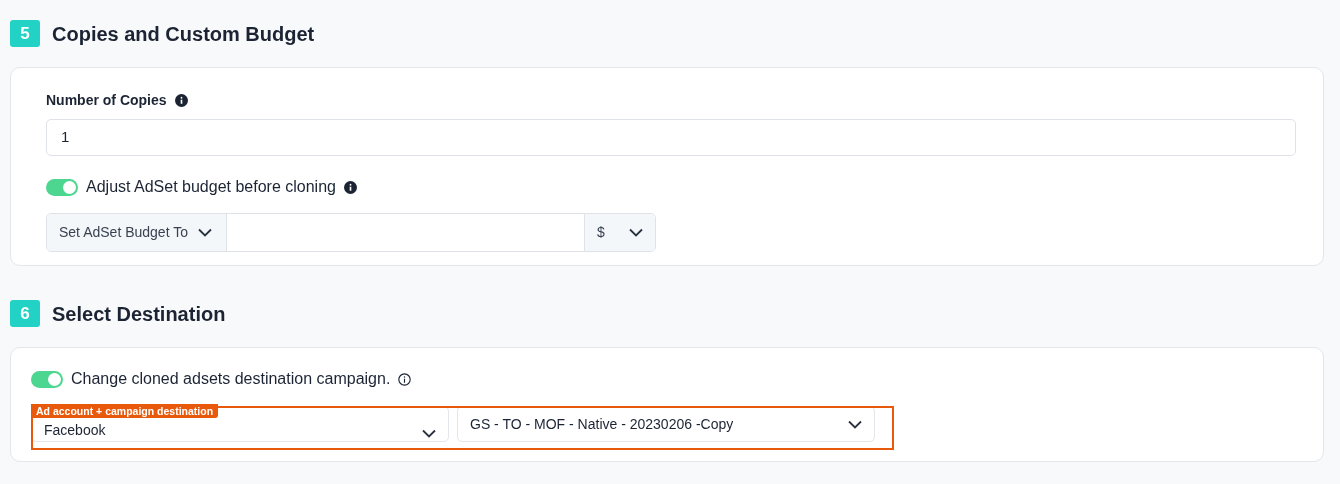 This screenshot has height=484, width=1340. Describe the element at coordinates (106, 100) in the screenshot. I see `field-label: Number of Copies` at that location.